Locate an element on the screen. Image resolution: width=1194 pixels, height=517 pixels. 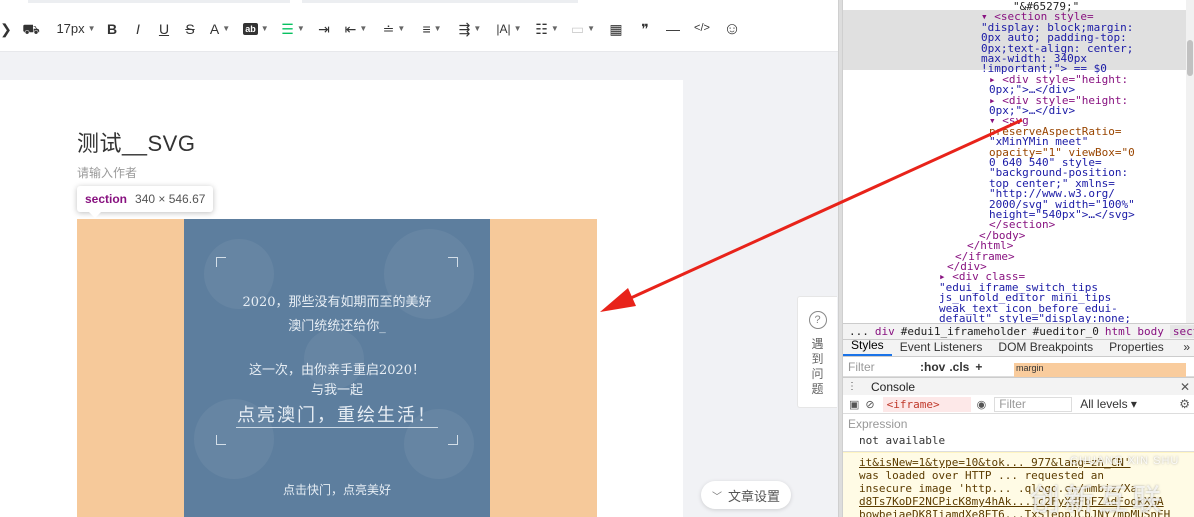
letter-spacing-button: |A| ▼ is located at coordinates (509, 29).